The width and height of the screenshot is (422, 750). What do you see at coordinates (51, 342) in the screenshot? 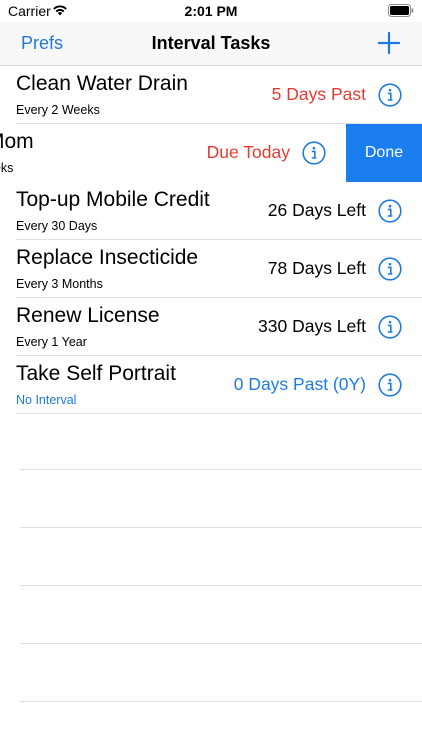
I see `task-interval: Every 1 Year` at bounding box center [51, 342].